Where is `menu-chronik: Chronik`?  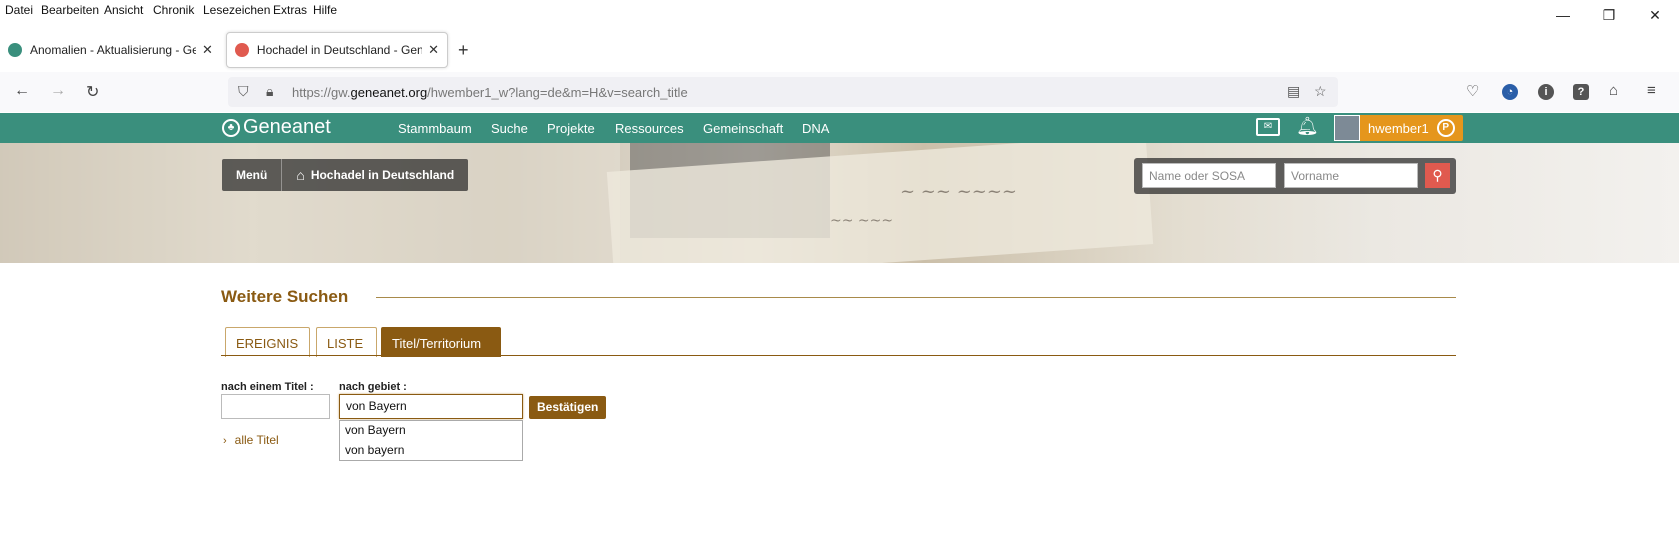
menu-chronik: Chronik is located at coordinates (173, 10).